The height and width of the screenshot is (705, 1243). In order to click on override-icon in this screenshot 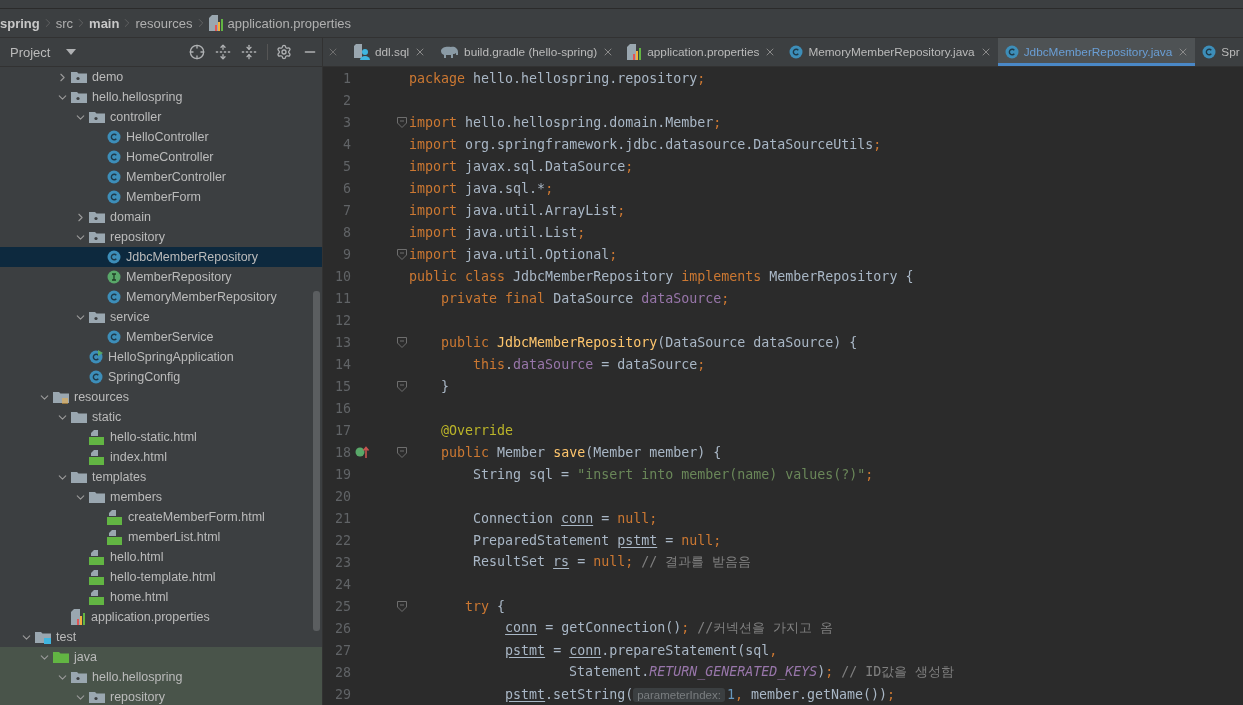, I will do `click(363, 452)`.